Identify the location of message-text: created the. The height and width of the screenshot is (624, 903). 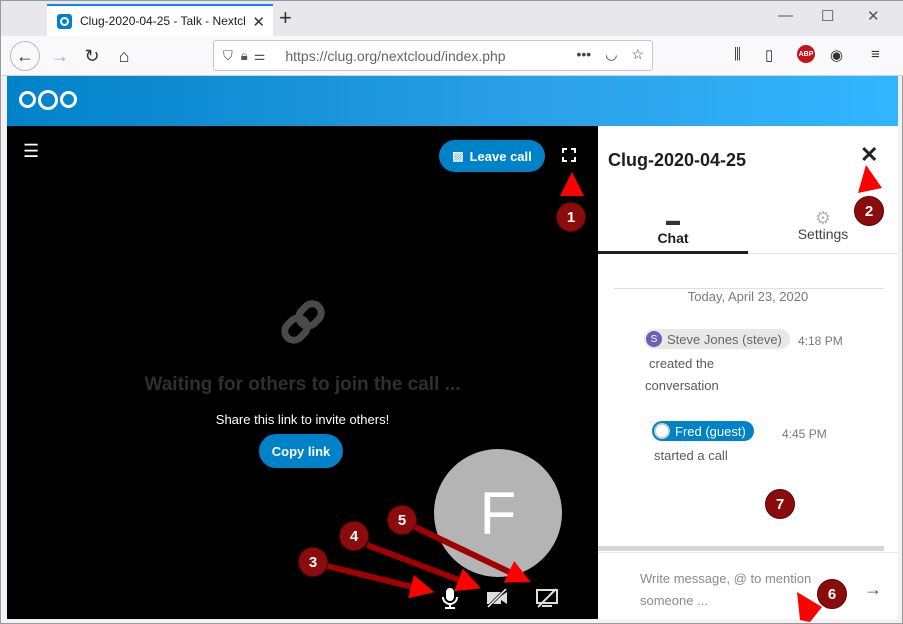
(682, 363).